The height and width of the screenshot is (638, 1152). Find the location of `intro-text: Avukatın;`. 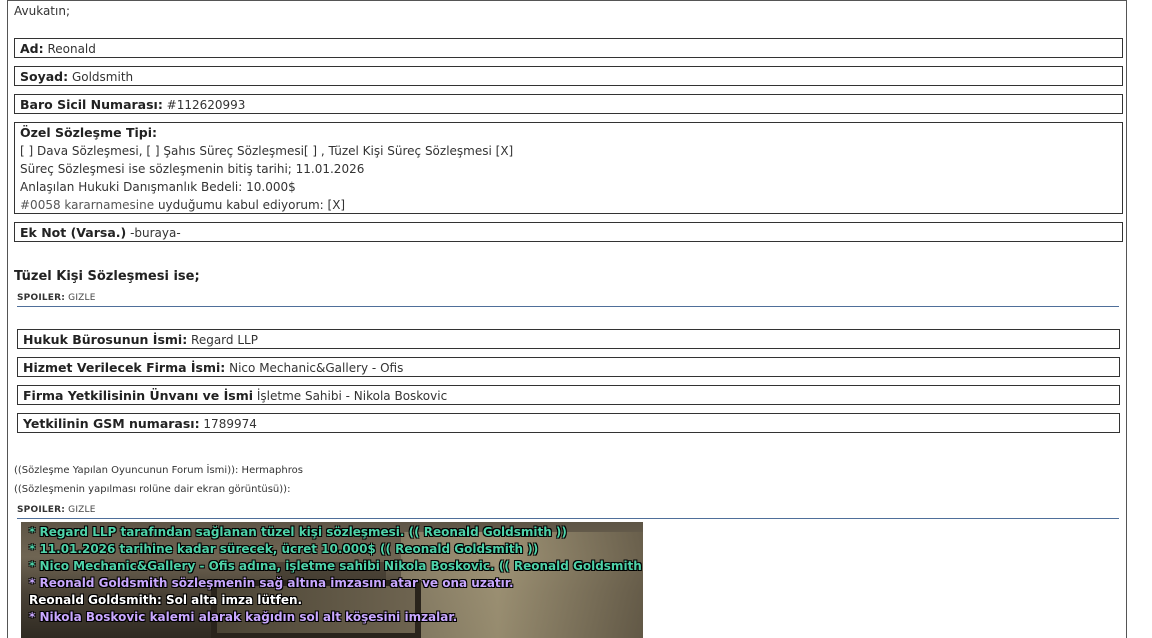

intro-text: Avukatın; is located at coordinates (42, 11).